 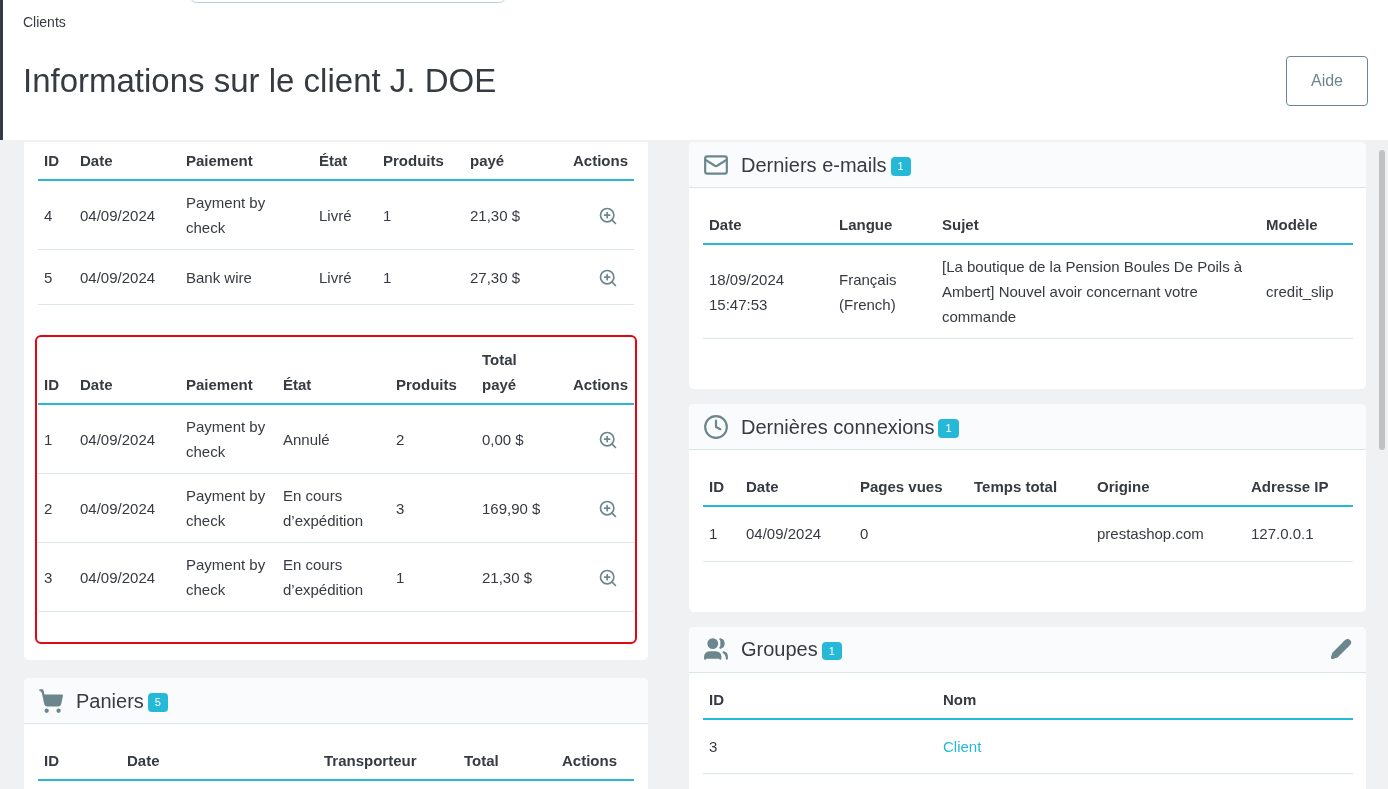 What do you see at coordinates (960, 699) in the screenshot?
I see `column-header: Nom` at bounding box center [960, 699].